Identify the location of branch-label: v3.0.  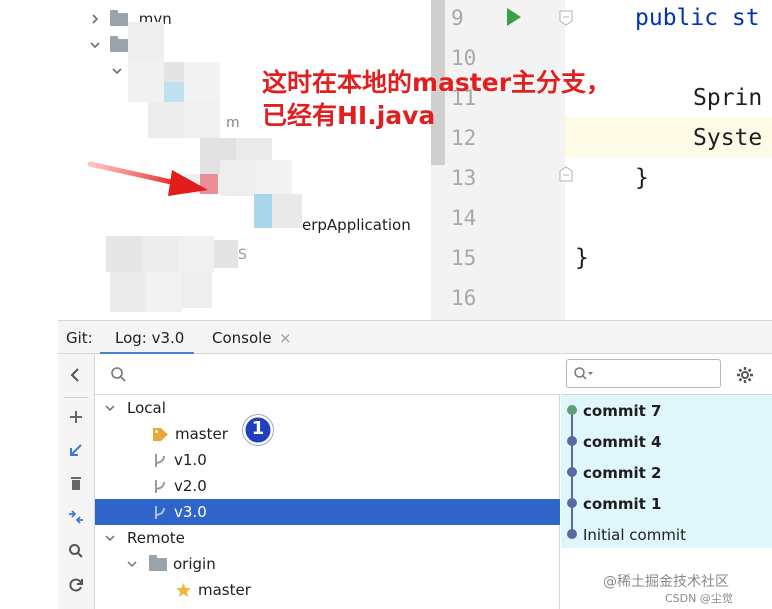
(190, 512).